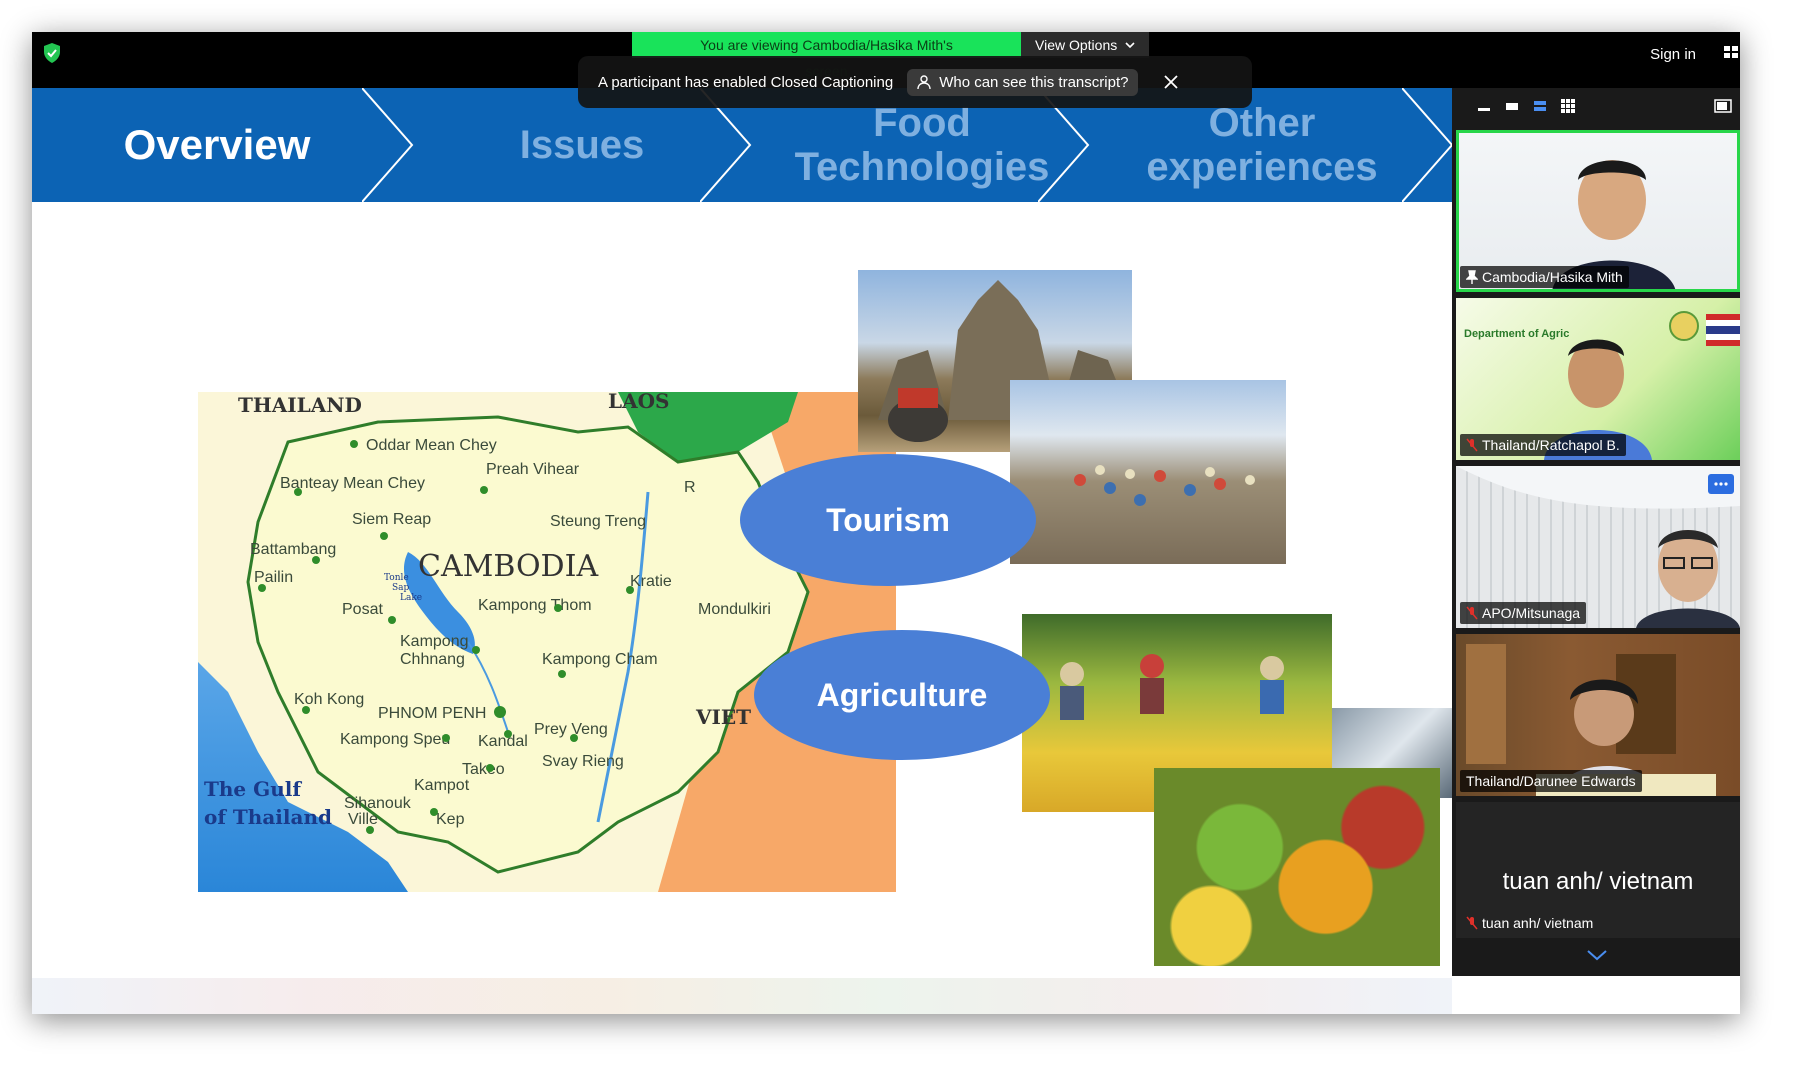 The height and width of the screenshot is (1076, 1798). I want to click on more-icon, so click(1721, 484).